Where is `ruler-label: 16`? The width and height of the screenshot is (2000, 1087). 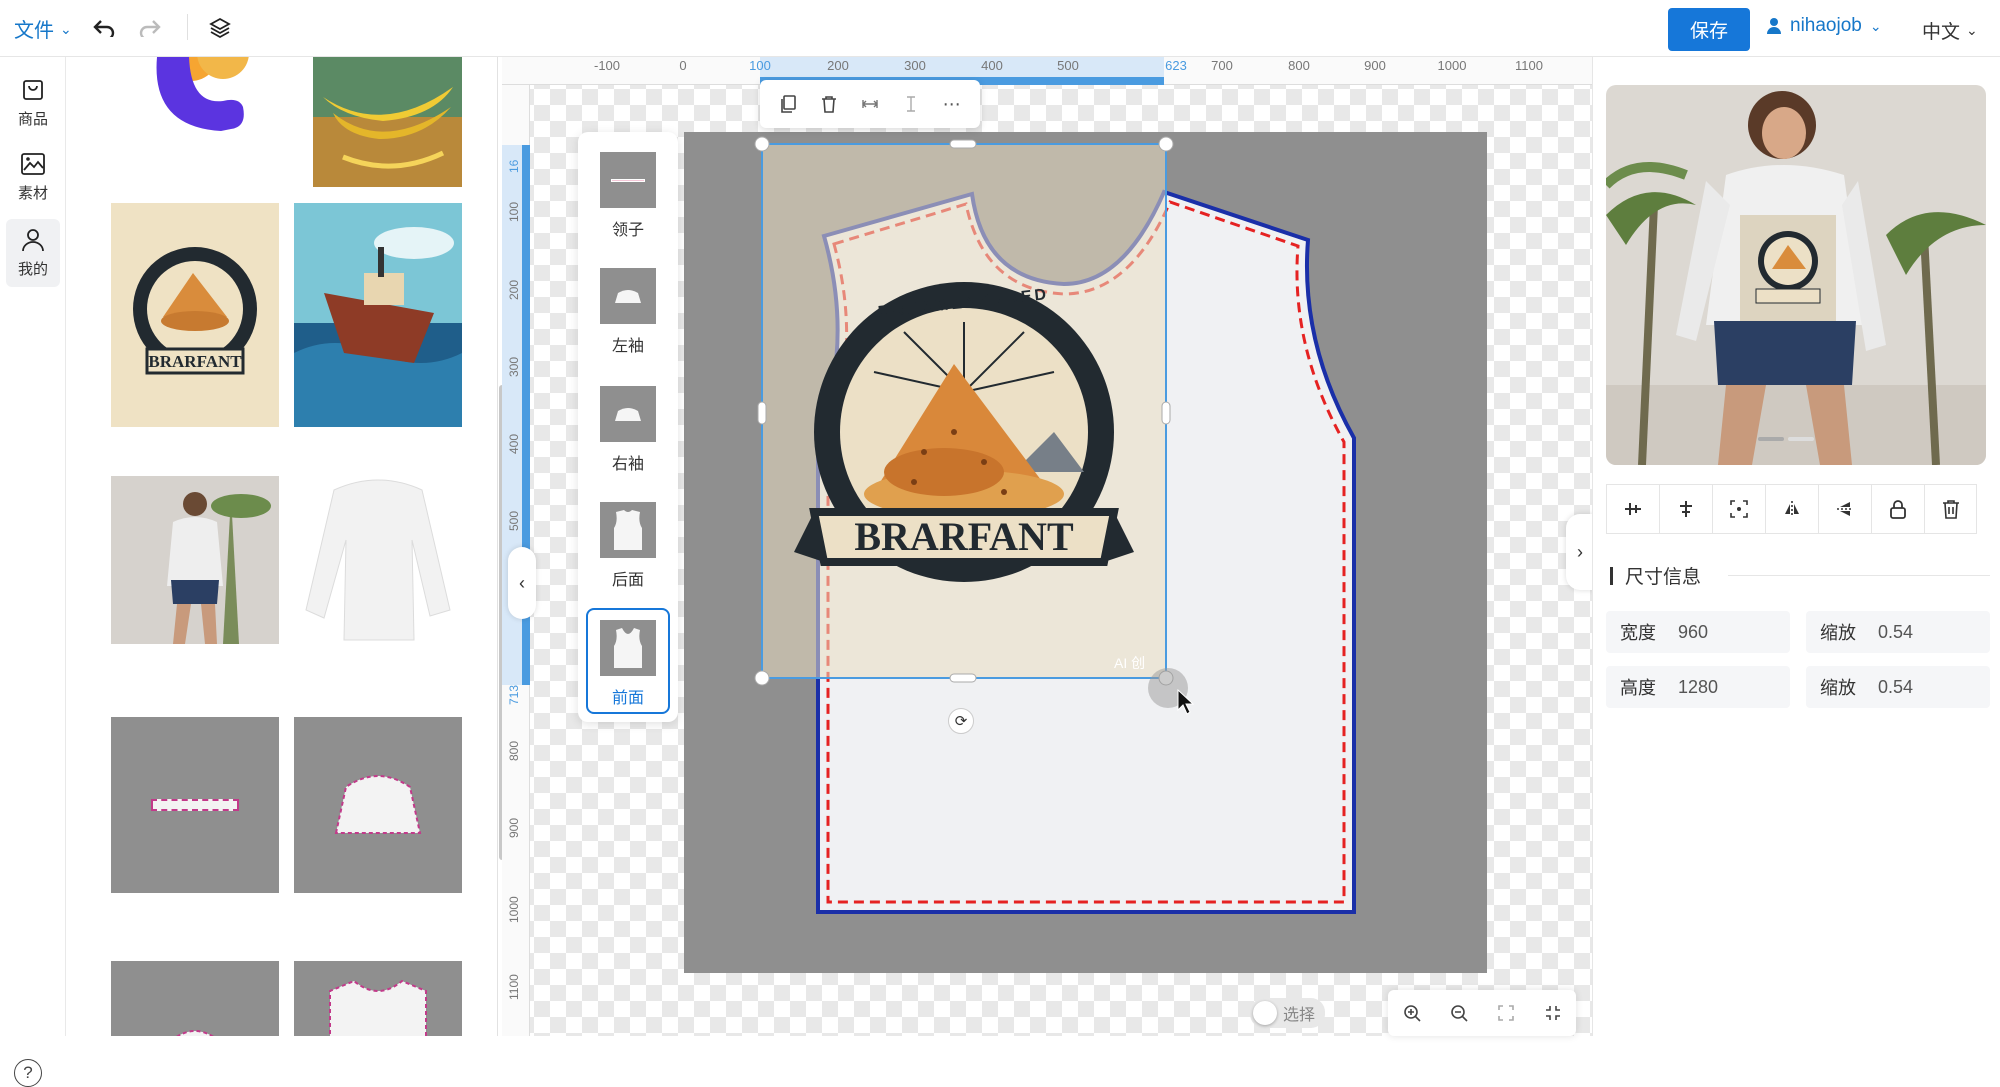 ruler-label: 16 is located at coordinates (514, 166).